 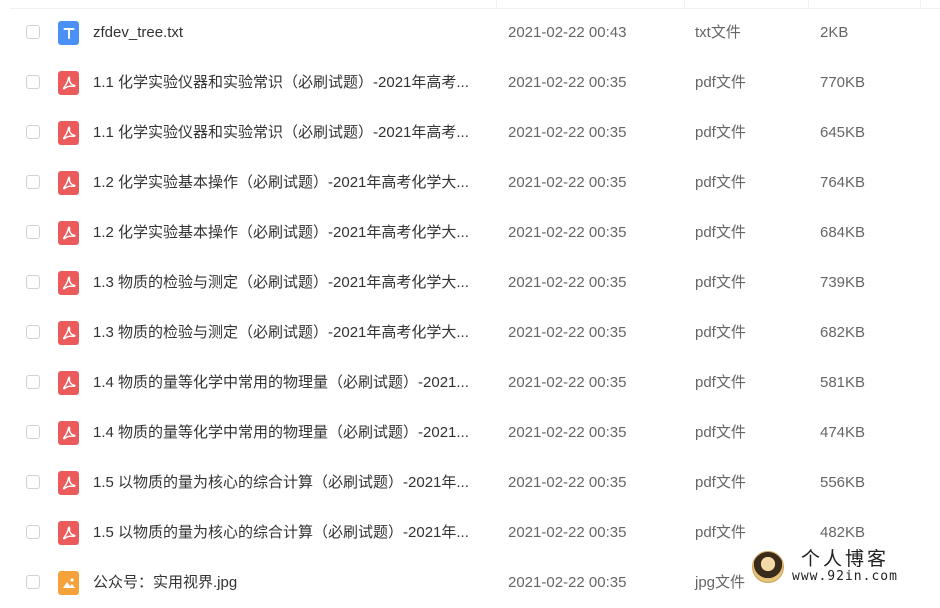 I want to click on file-size: 474KB, so click(x=843, y=432).